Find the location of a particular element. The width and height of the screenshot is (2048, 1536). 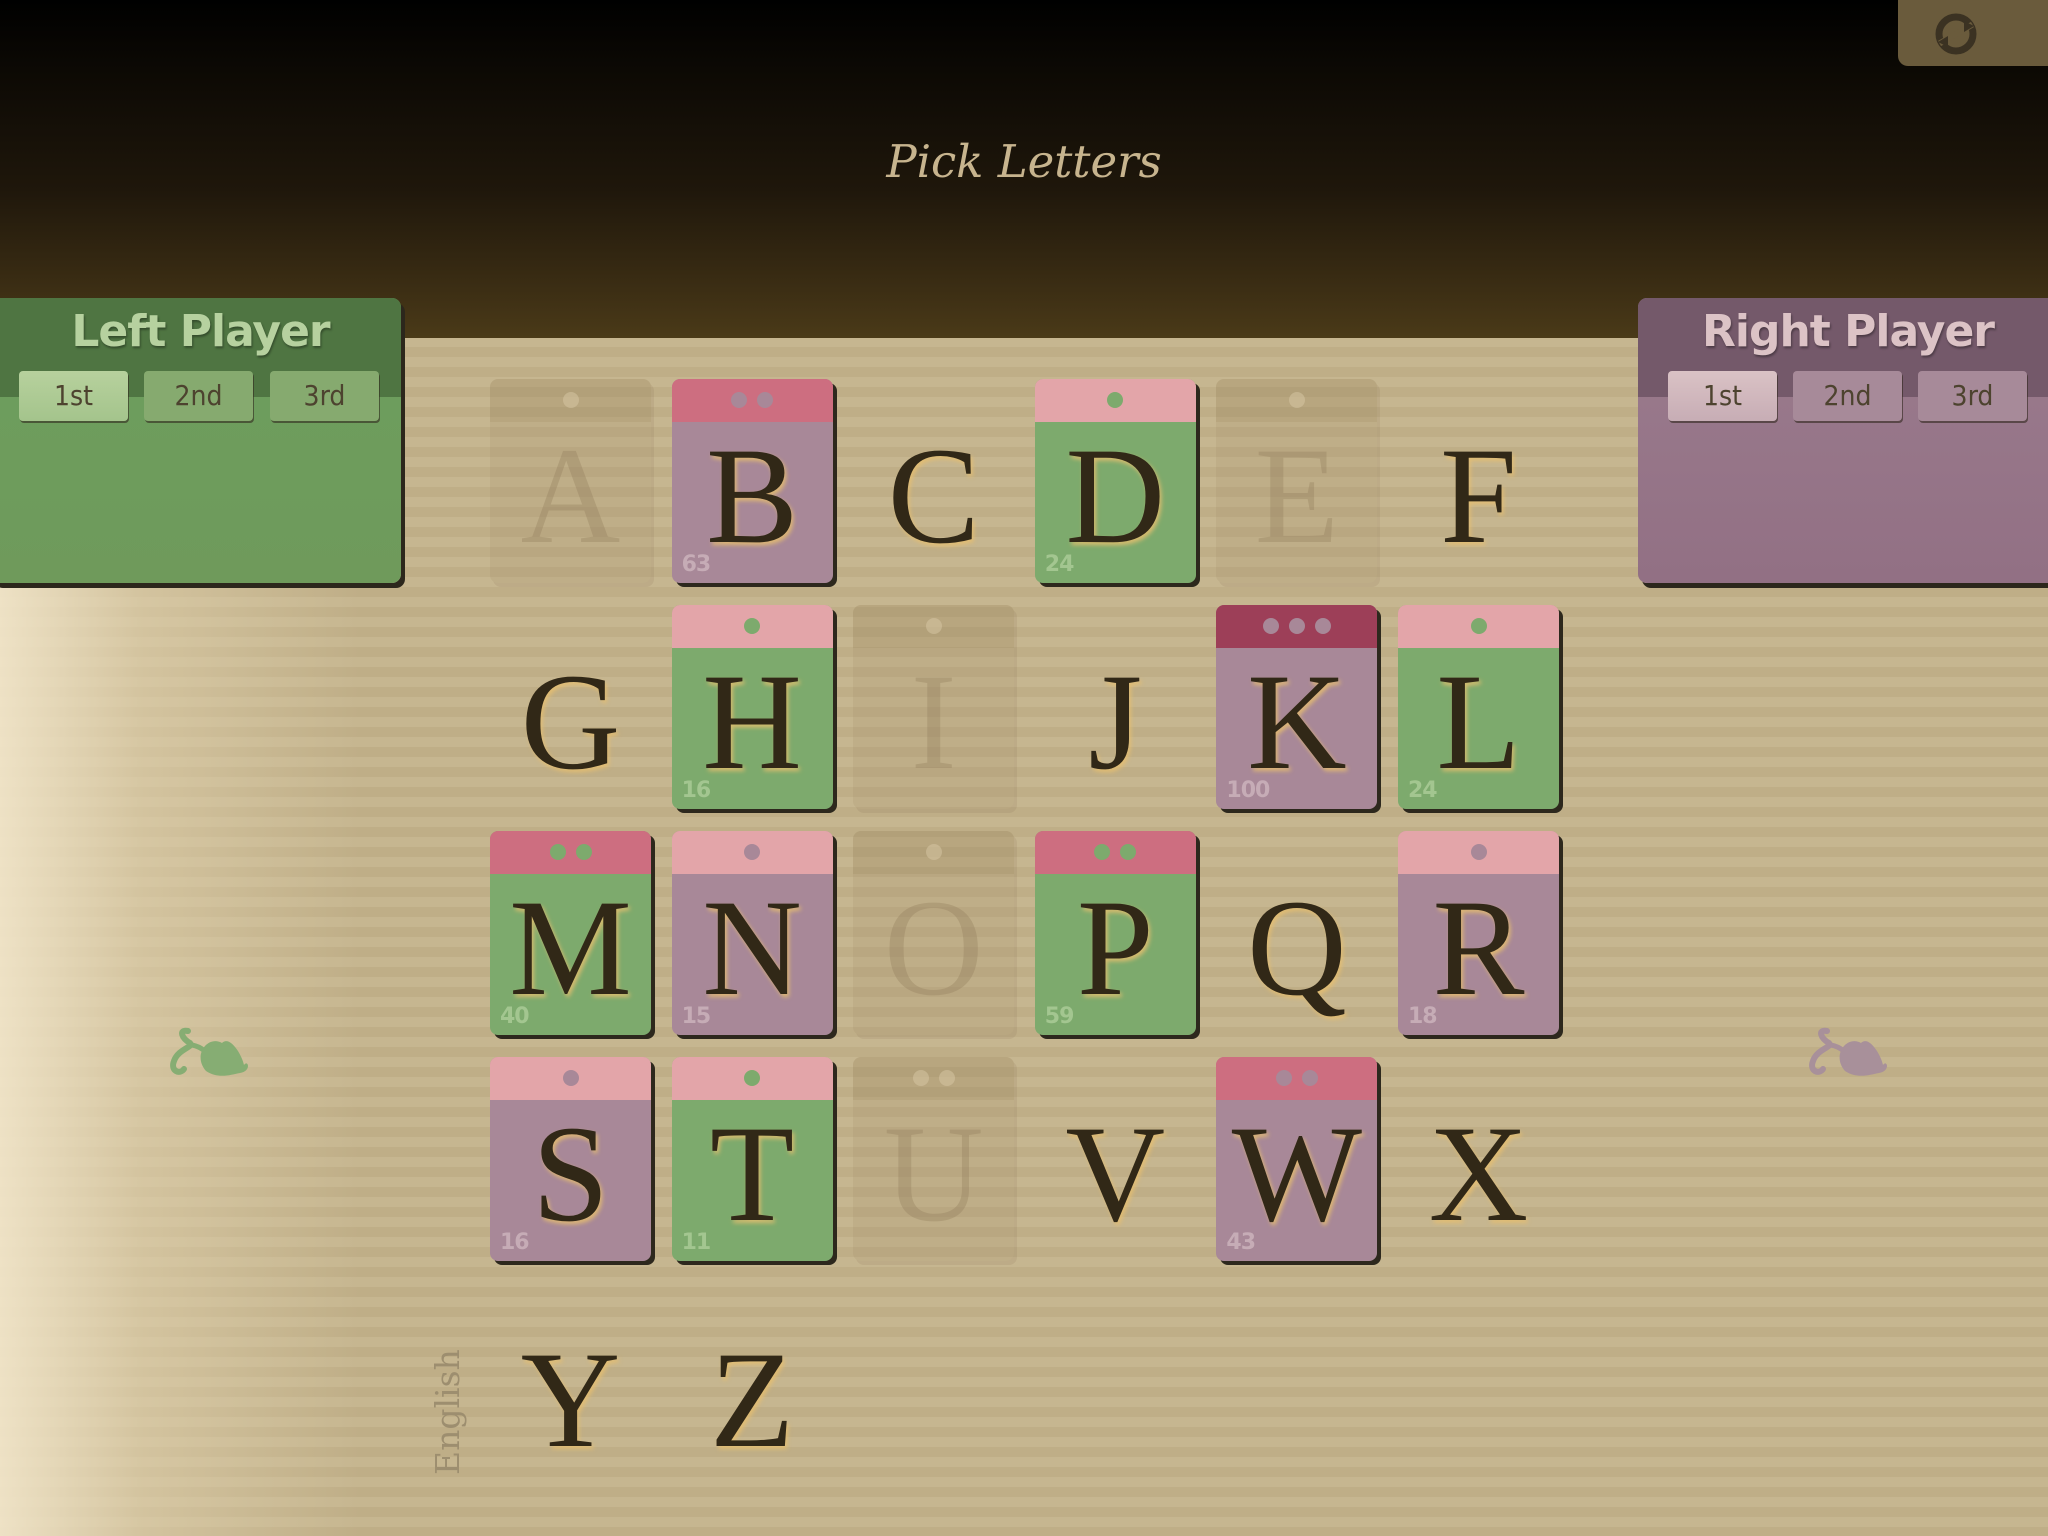

tile-letter: M is located at coordinates (570, 947).